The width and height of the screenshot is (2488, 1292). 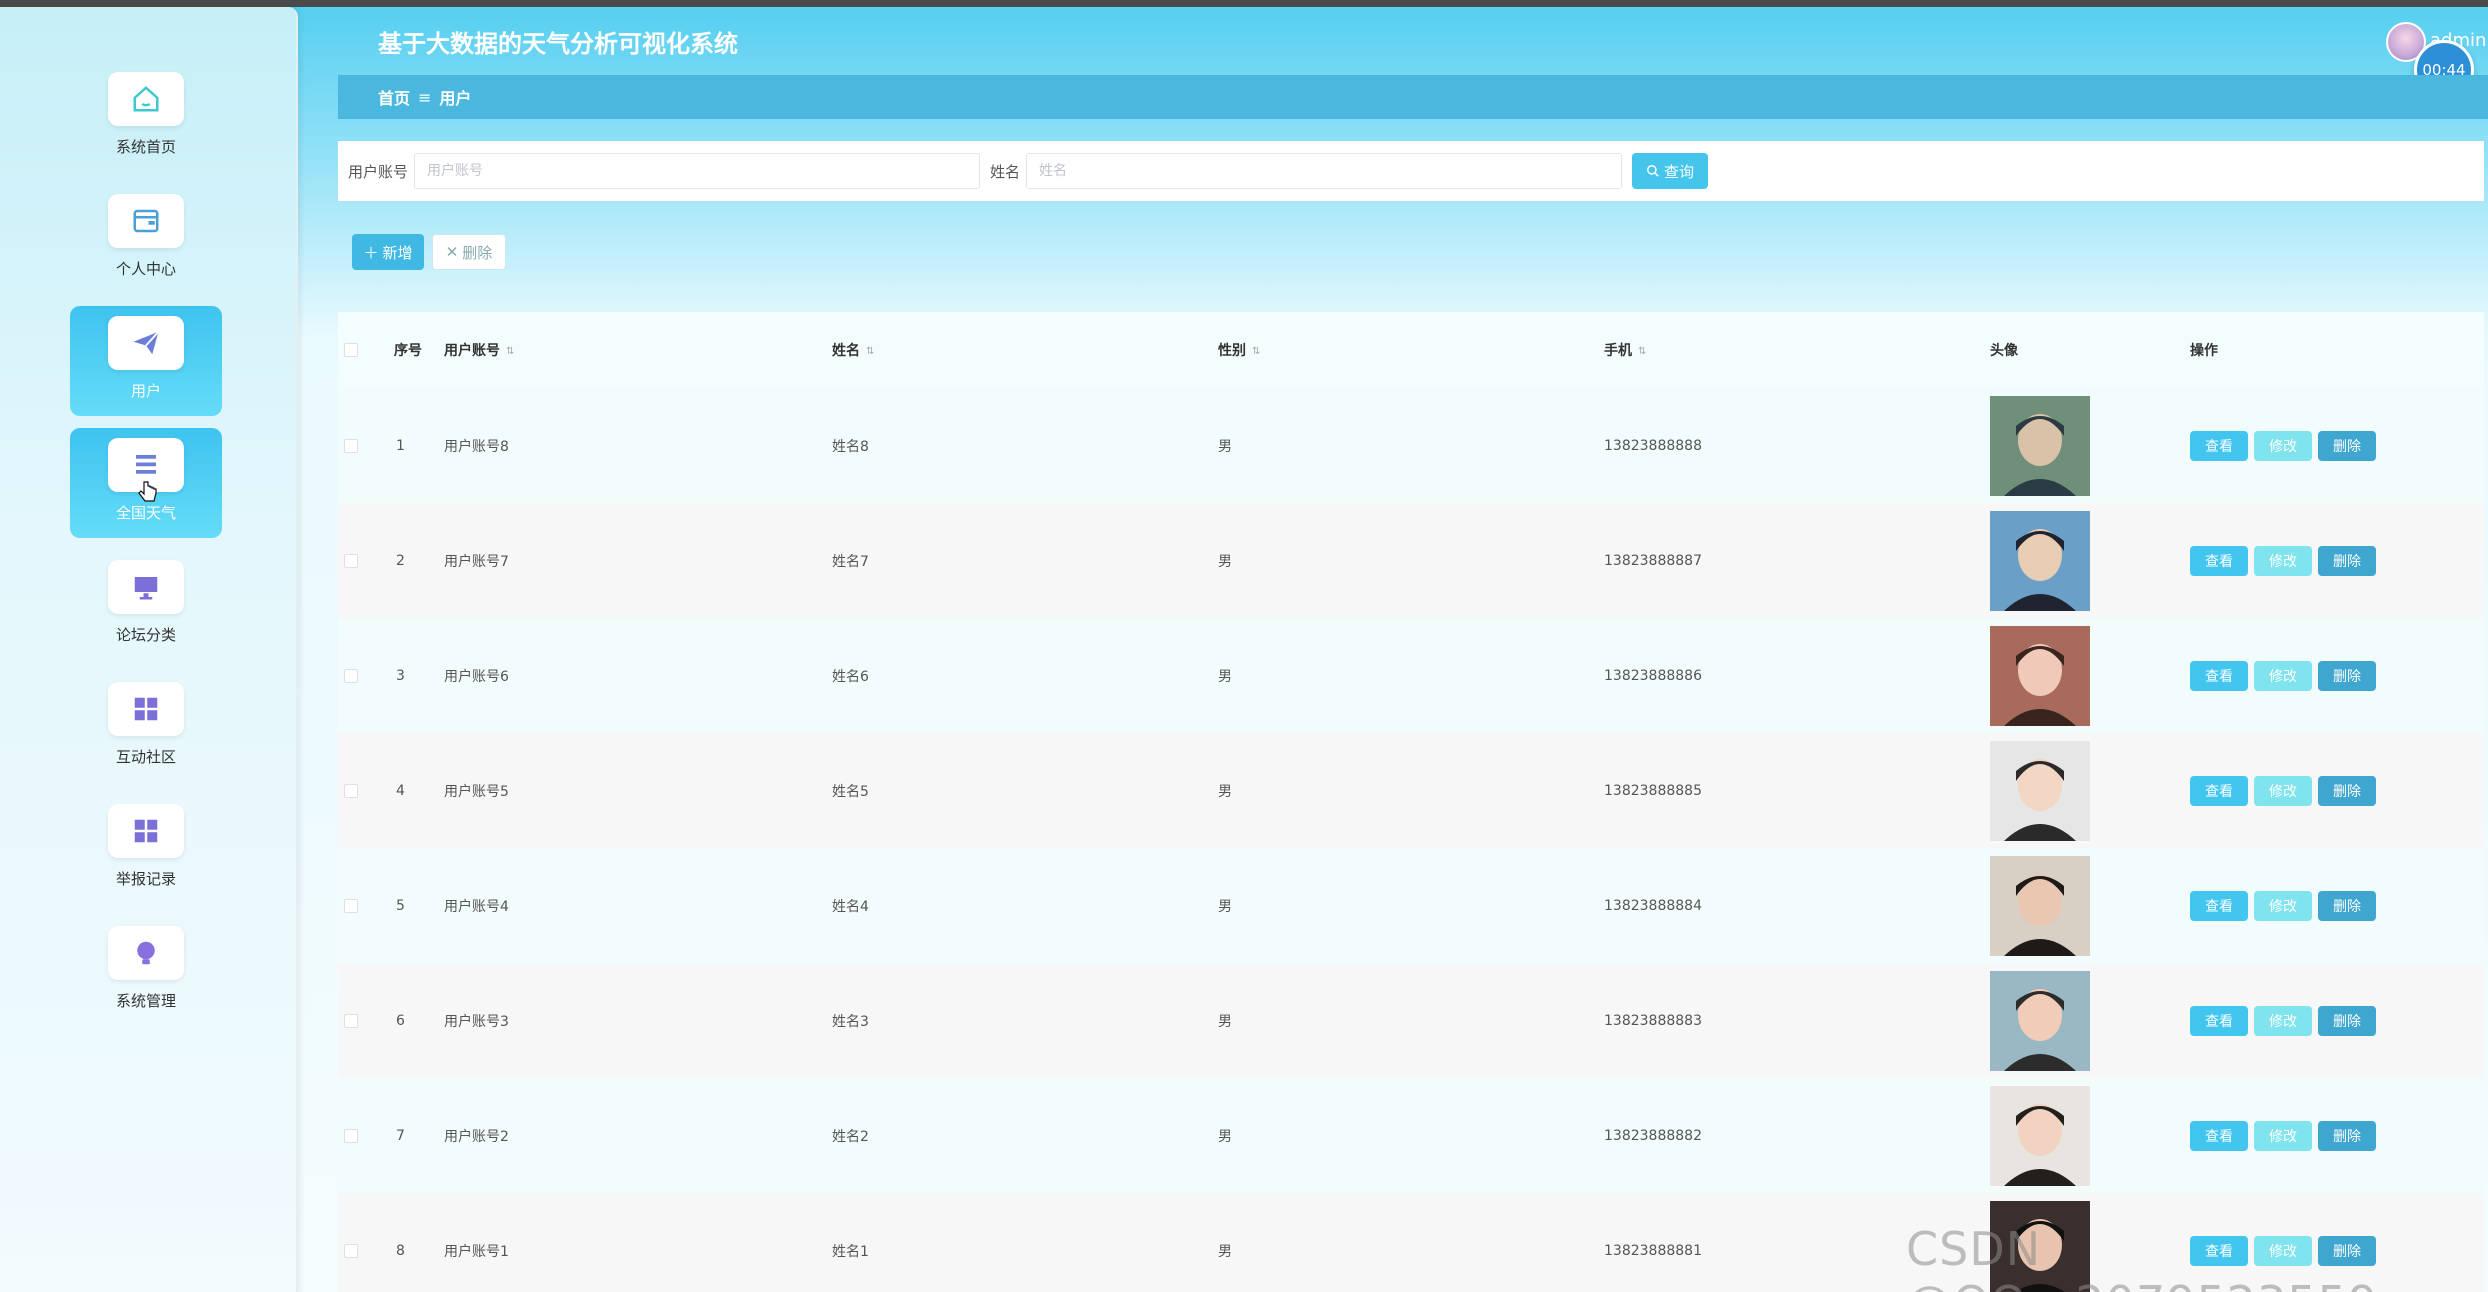 I want to click on cell-index: 6, so click(x=400, y=1020).